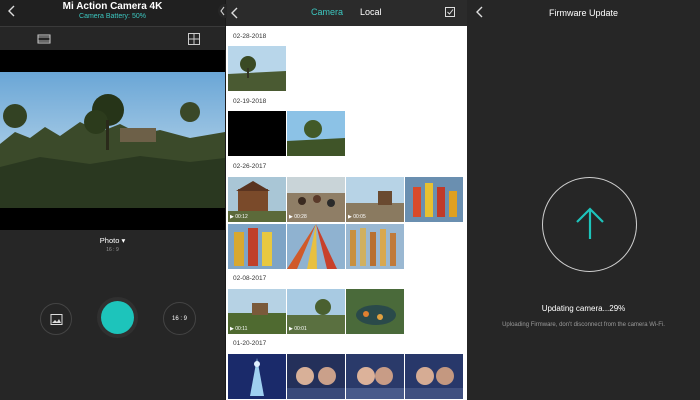 Image resolution: width=700 pixels, height=400 pixels. What do you see at coordinates (179, 318) in the screenshot?
I see `aspect-ratio-button: 16 : 9` at bounding box center [179, 318].